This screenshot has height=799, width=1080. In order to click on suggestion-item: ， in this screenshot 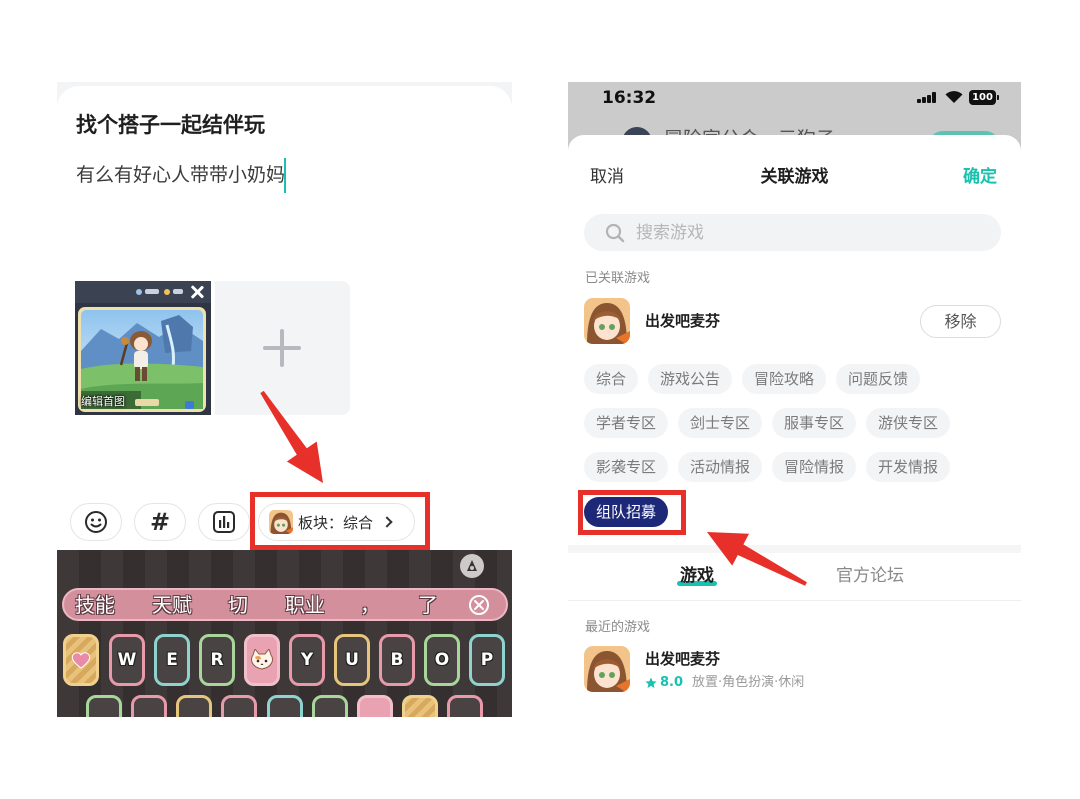, I will do `click(370, 605)`.